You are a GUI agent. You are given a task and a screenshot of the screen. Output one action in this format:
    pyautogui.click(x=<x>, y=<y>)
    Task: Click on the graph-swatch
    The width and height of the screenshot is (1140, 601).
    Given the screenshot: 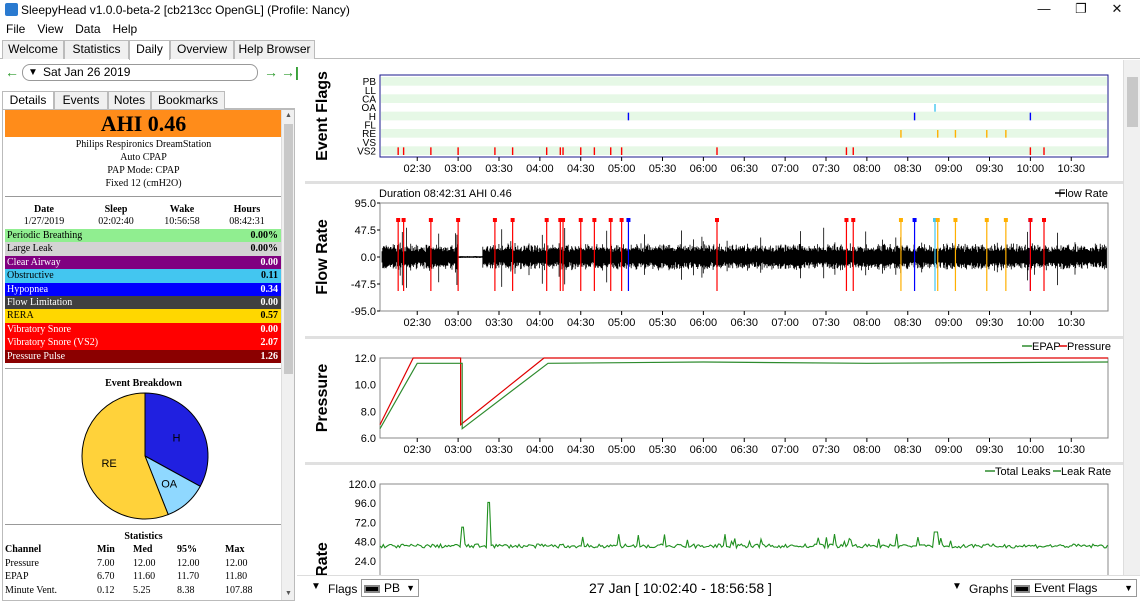 What is the action you would take?
    pyautogui.click(x=1022, y=588)
    